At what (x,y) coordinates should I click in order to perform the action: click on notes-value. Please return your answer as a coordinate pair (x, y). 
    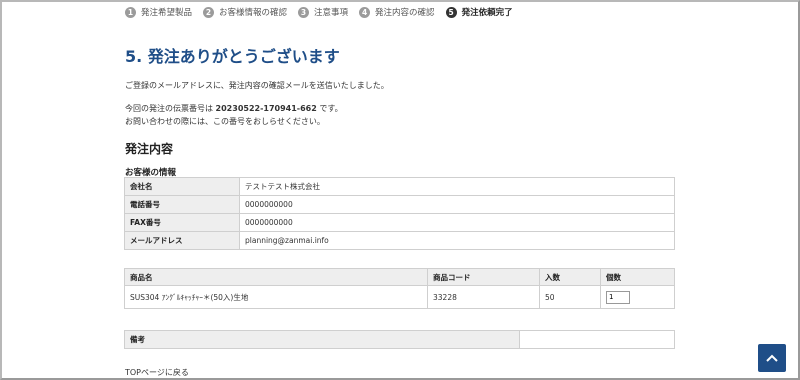
    Looking at the image, I should click on (597, 339).